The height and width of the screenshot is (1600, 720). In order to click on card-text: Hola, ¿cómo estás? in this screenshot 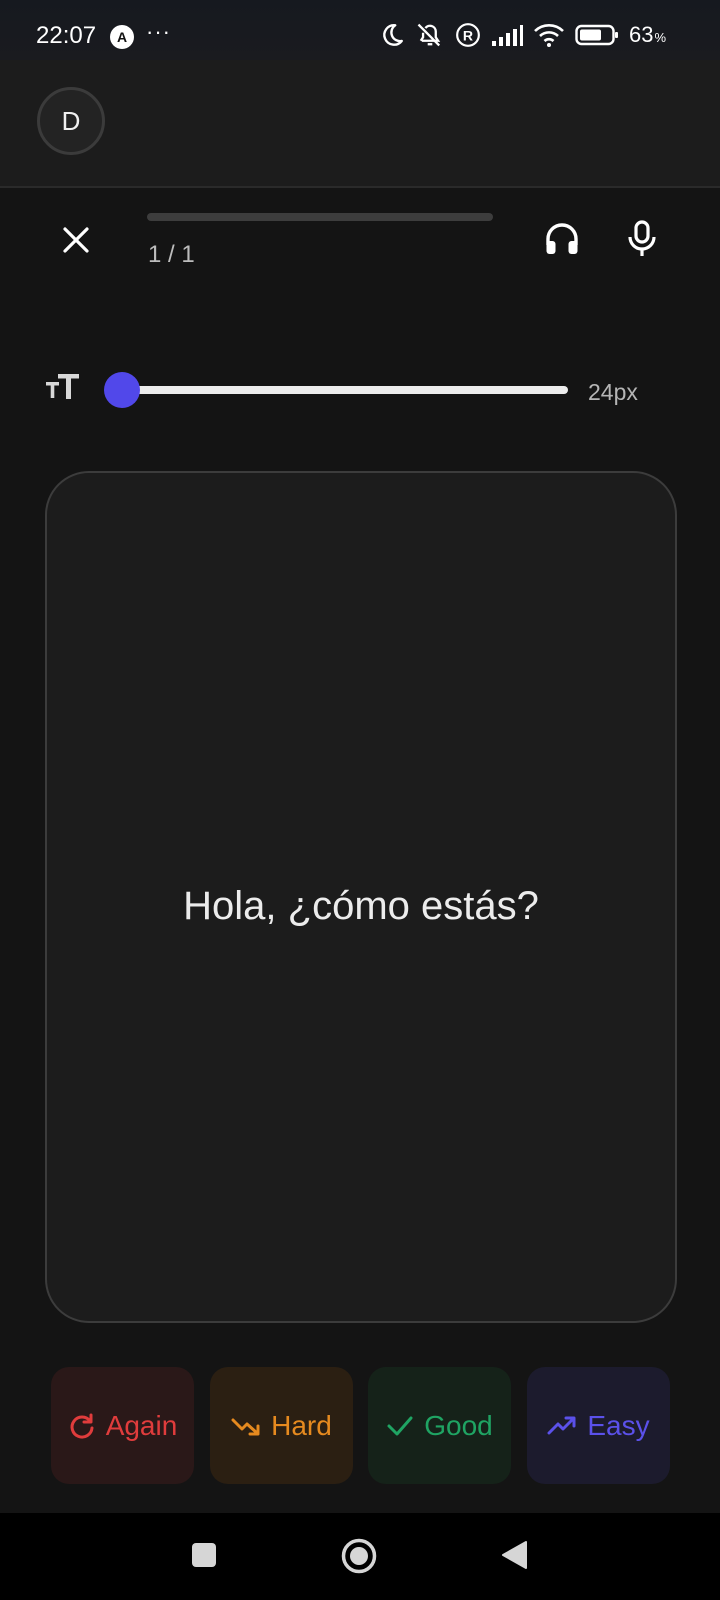, I will do `click(361, 905)`.